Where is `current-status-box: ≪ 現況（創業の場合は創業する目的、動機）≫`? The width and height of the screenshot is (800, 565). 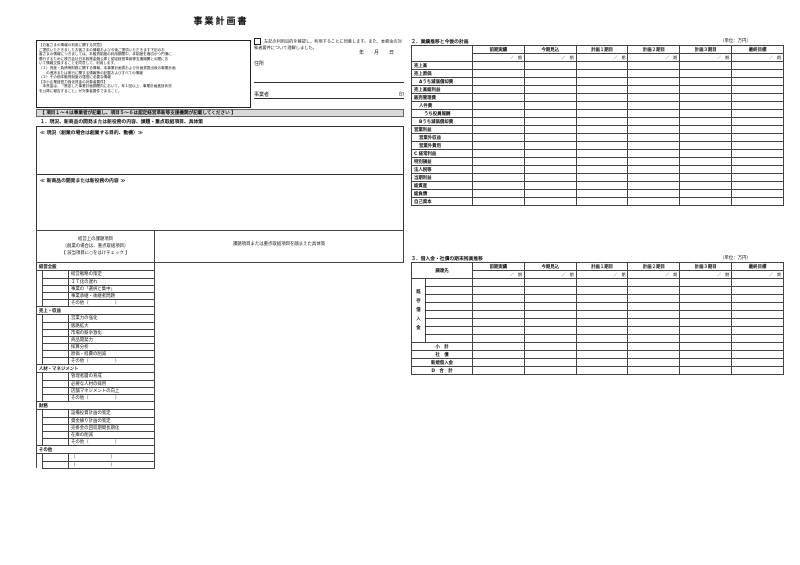 current-status-box: ≪ 現況（創業の場合は創業する目的、動機）≫ is located at coordinates (220, 150).